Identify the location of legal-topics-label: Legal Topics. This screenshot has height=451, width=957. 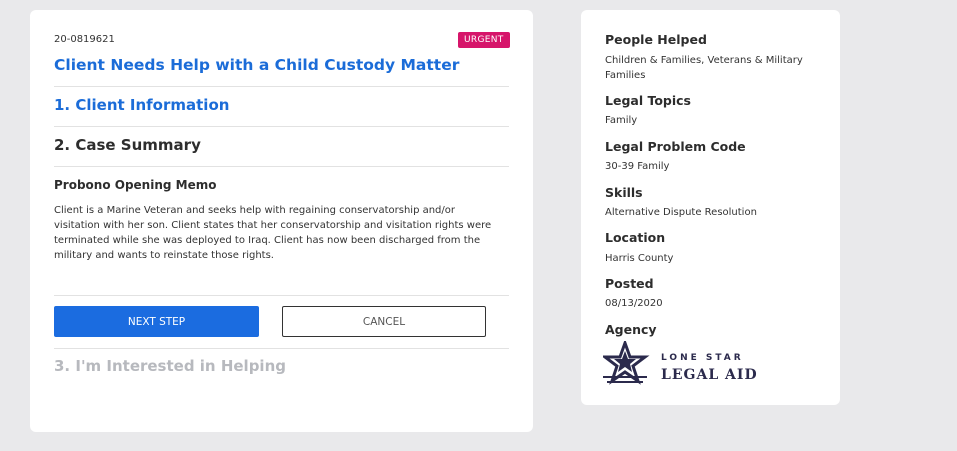
(648, 100).